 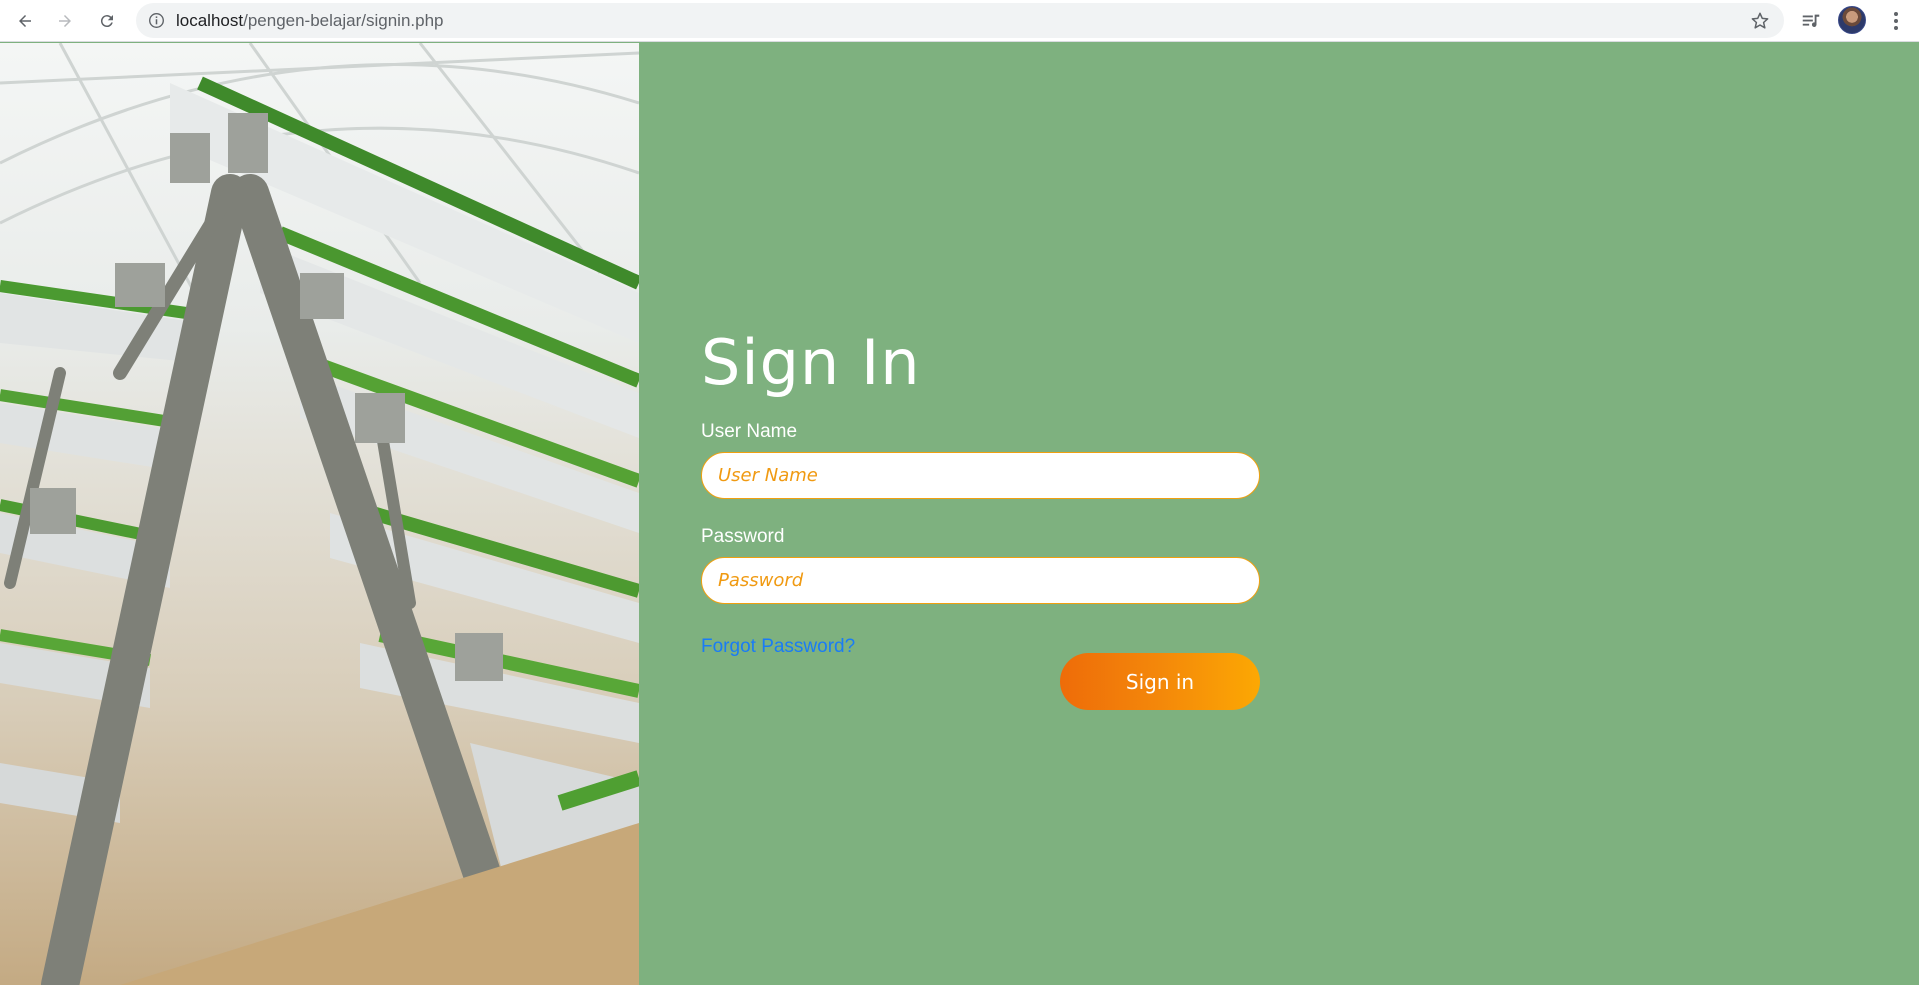 I want to click on browser-toolbar: localhost/pengen-belajar/signin.php, so click(x=959, y=21).